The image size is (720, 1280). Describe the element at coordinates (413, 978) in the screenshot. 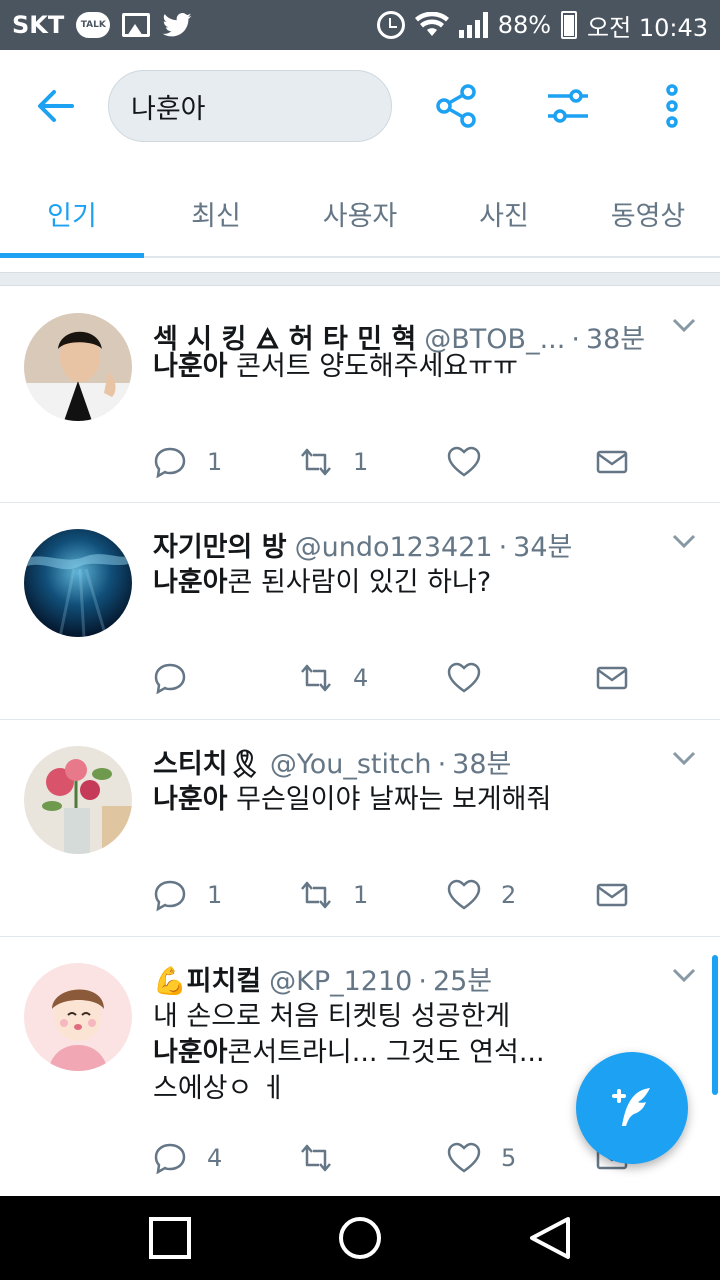

I see `tweet-header: 💪피치컬 @KP_1210 · 25분` at that location.